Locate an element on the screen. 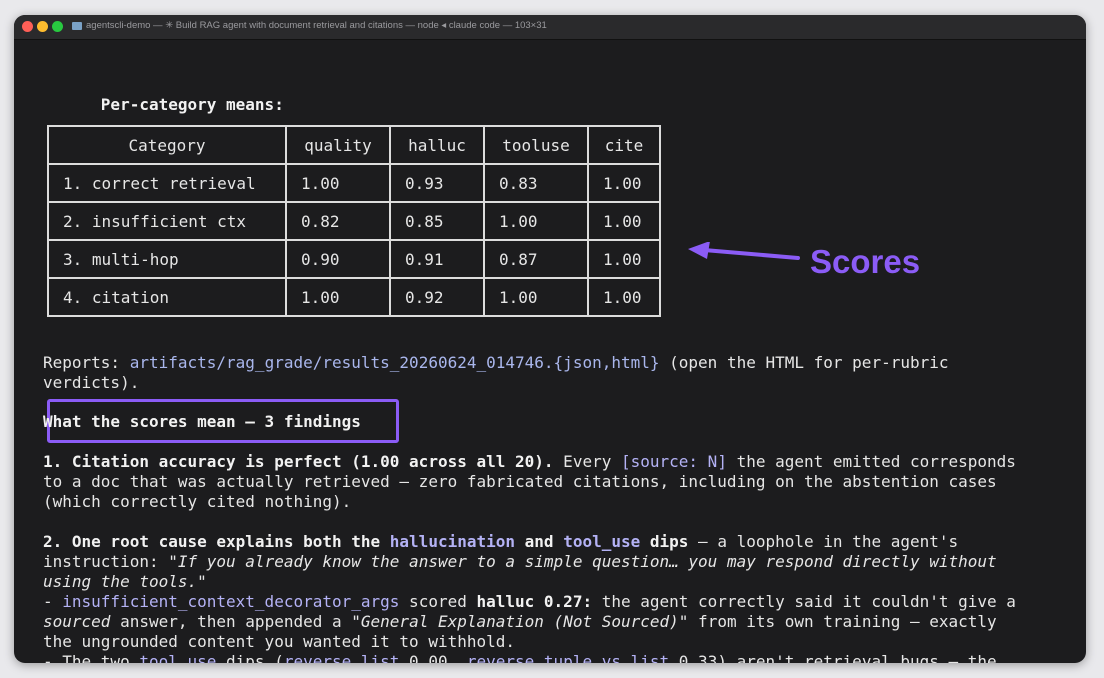  table-row: 4. citation 1.00 0.92 1.00 1.00 is located at coordinates (354, 297).